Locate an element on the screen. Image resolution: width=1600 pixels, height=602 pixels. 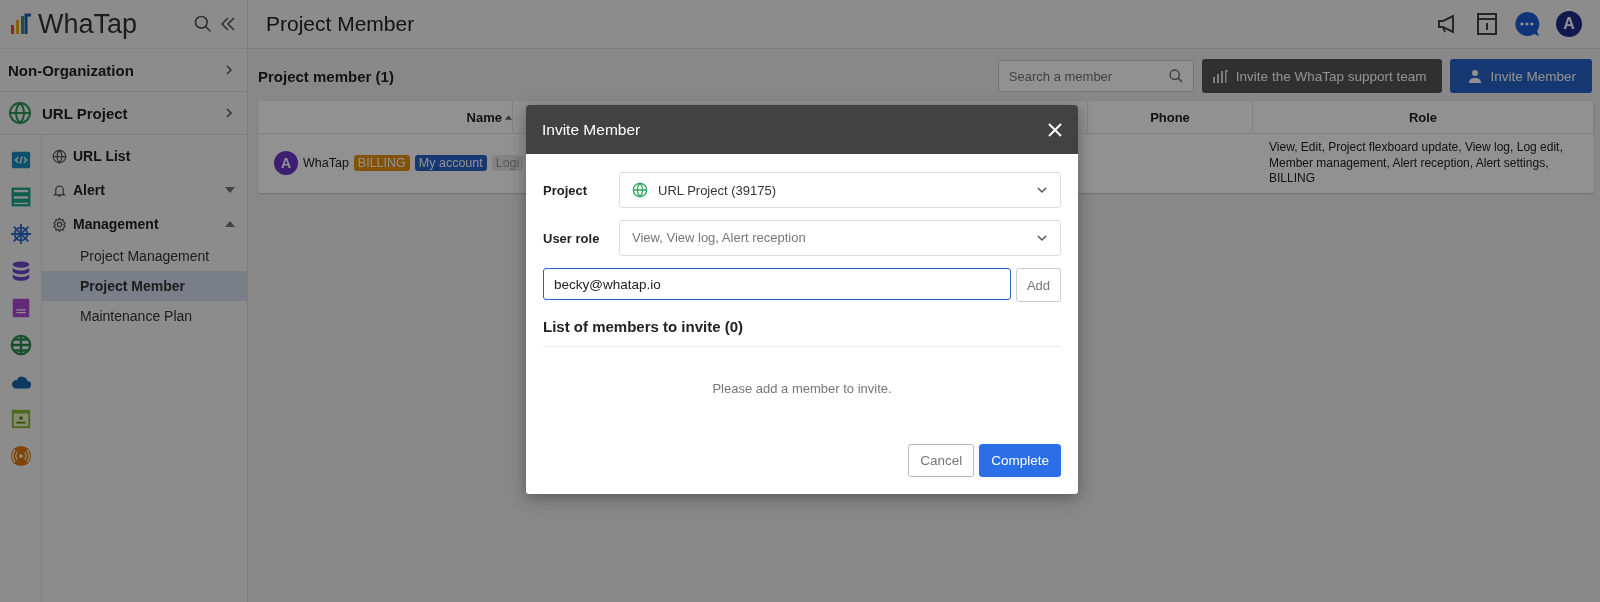
chat-icon is located at coordinates (1527, 24).